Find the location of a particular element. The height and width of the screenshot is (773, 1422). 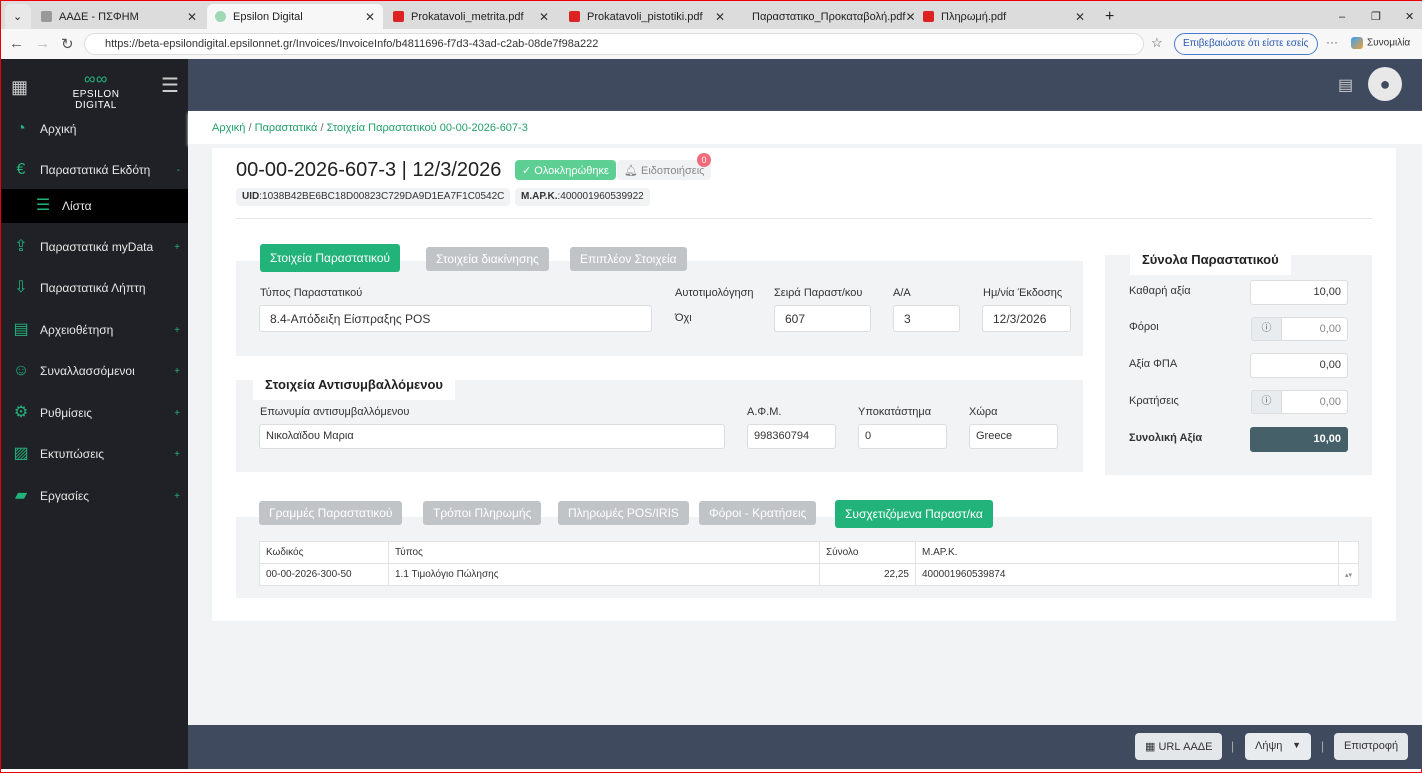

number-field: 3 is located at coordinates (926, 318).